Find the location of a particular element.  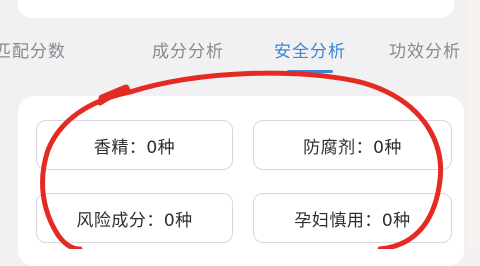

tab-match-score: 匹配分数 is located at coordinates (33, 49).